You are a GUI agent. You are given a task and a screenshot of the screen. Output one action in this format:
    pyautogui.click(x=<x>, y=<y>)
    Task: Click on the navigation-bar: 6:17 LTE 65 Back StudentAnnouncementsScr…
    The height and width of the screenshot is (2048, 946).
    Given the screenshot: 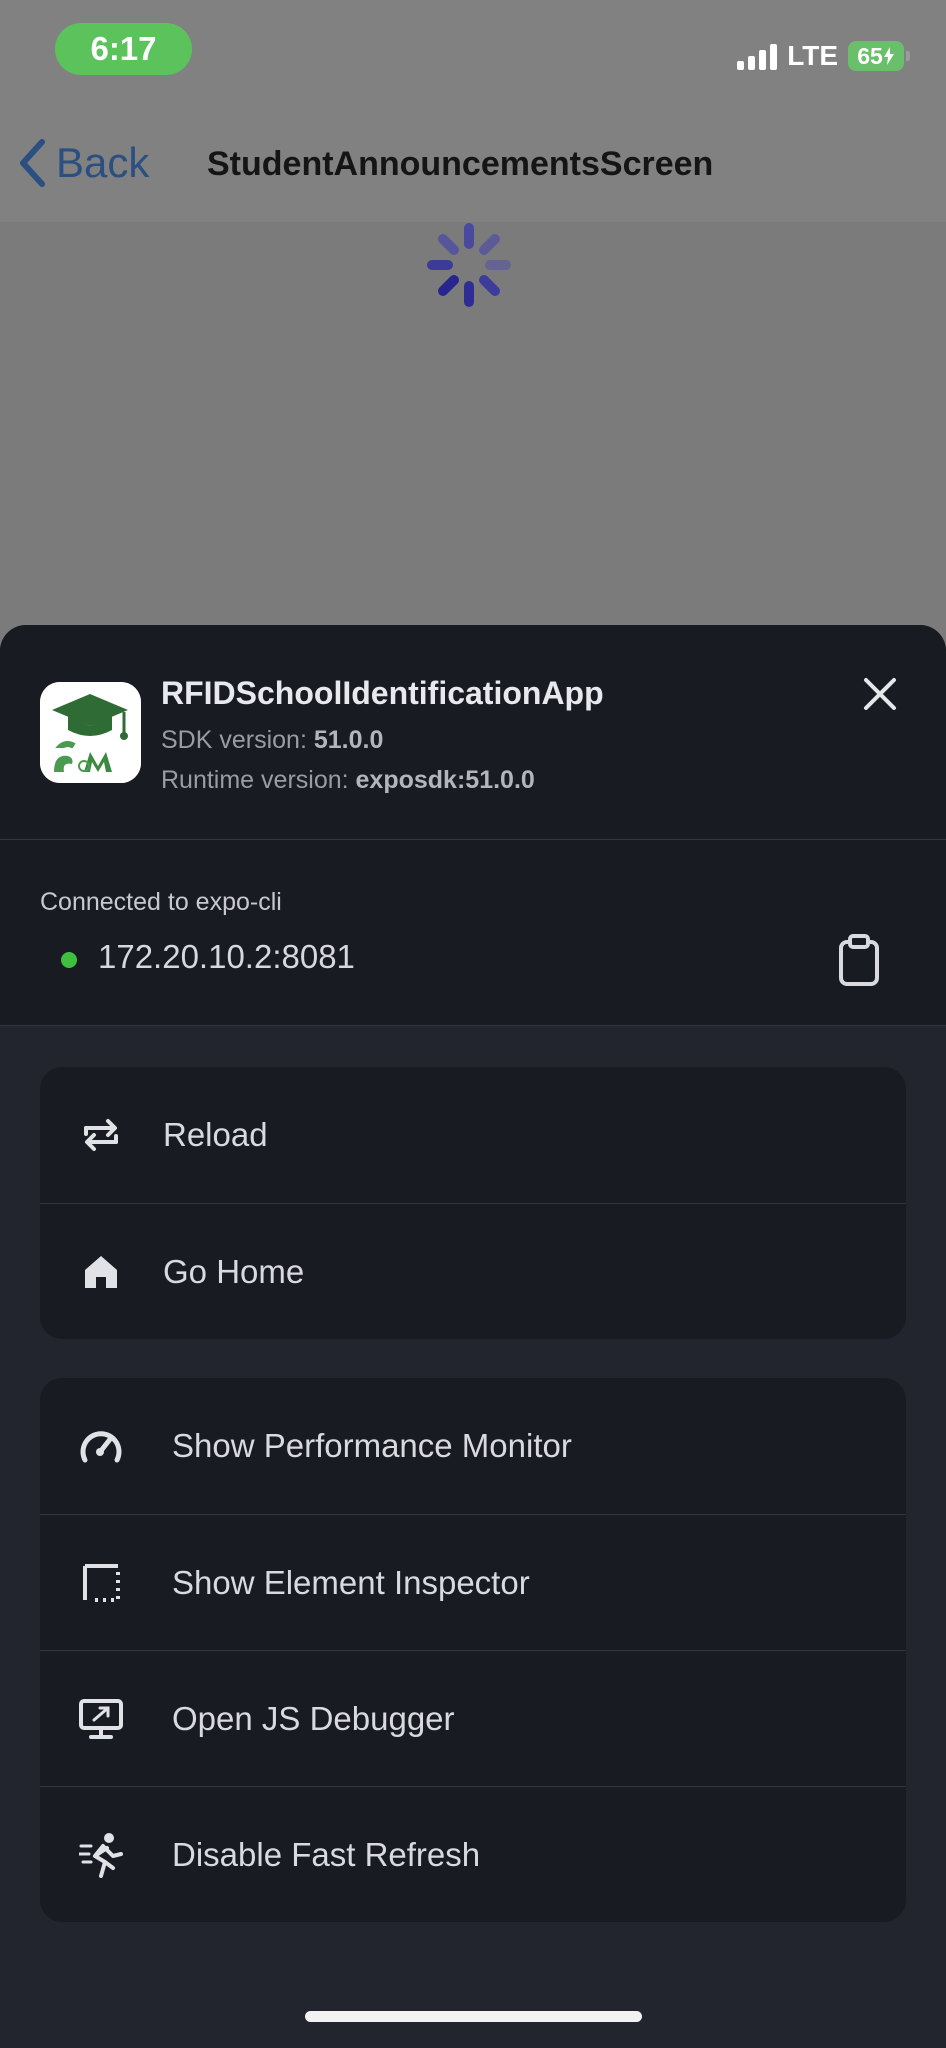 What is the action you would take?
    pyautogui.click(x=473, y=111)
    